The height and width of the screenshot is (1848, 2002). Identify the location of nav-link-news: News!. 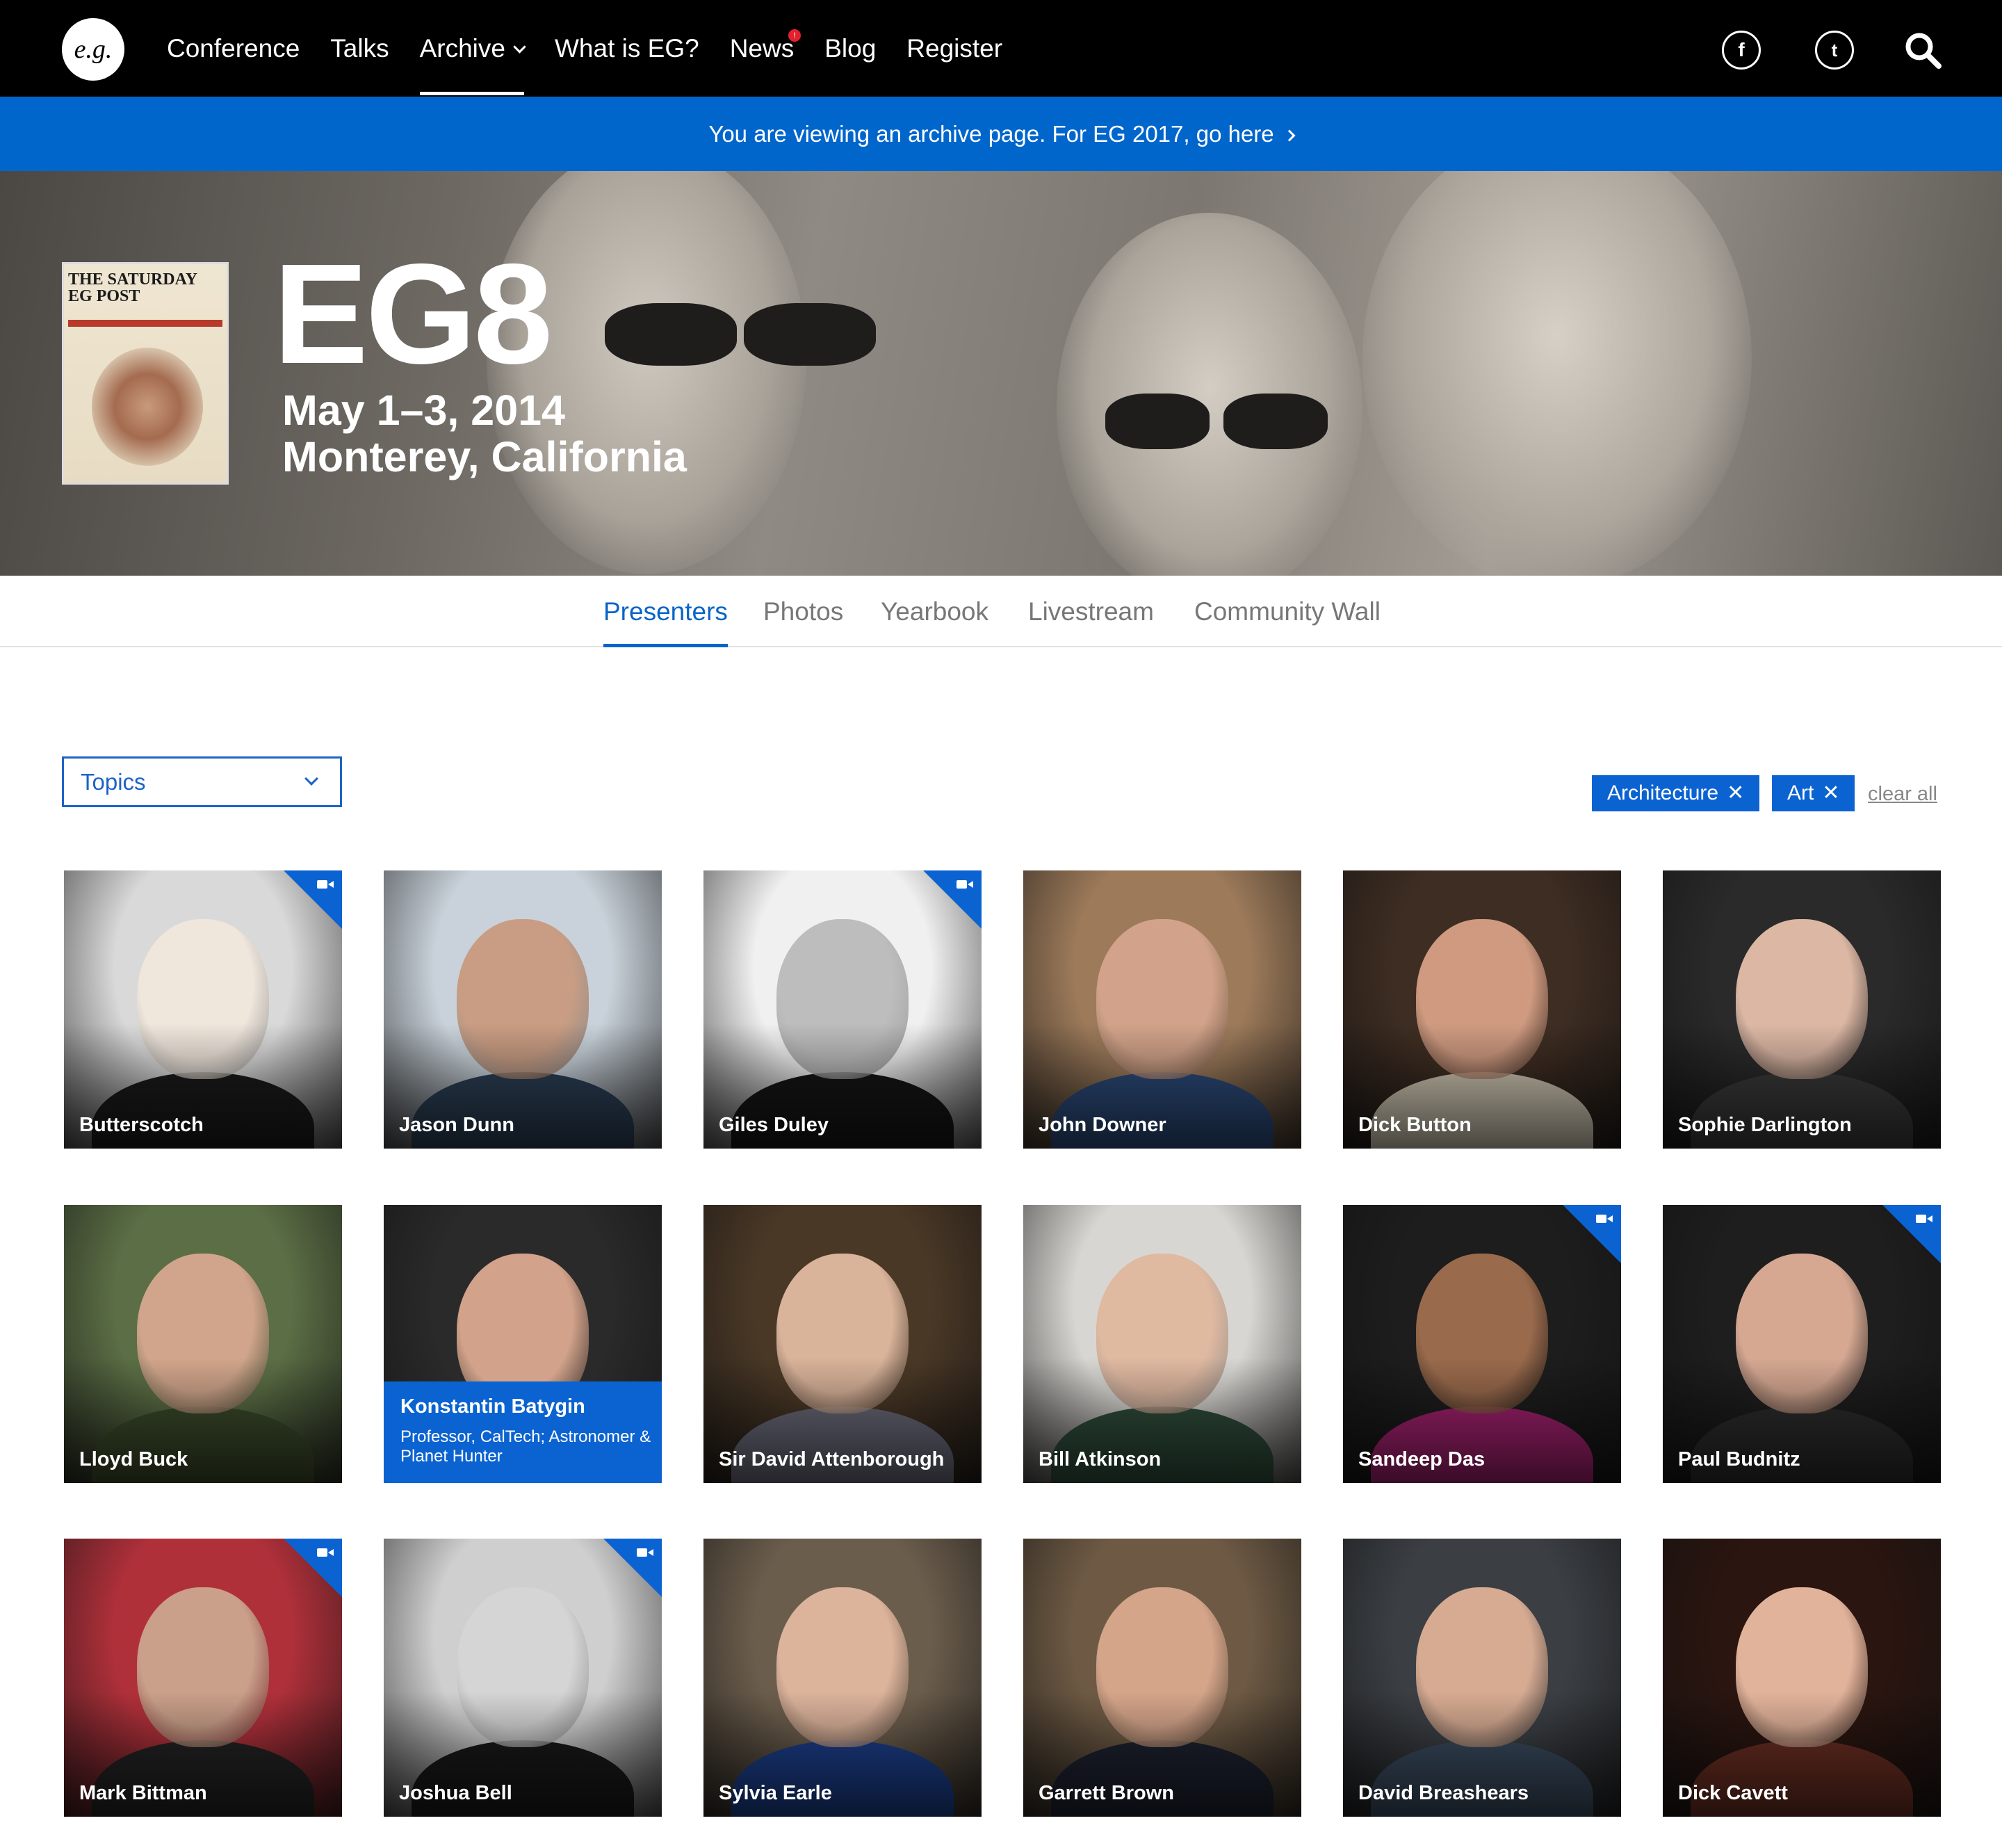
(765, 48).